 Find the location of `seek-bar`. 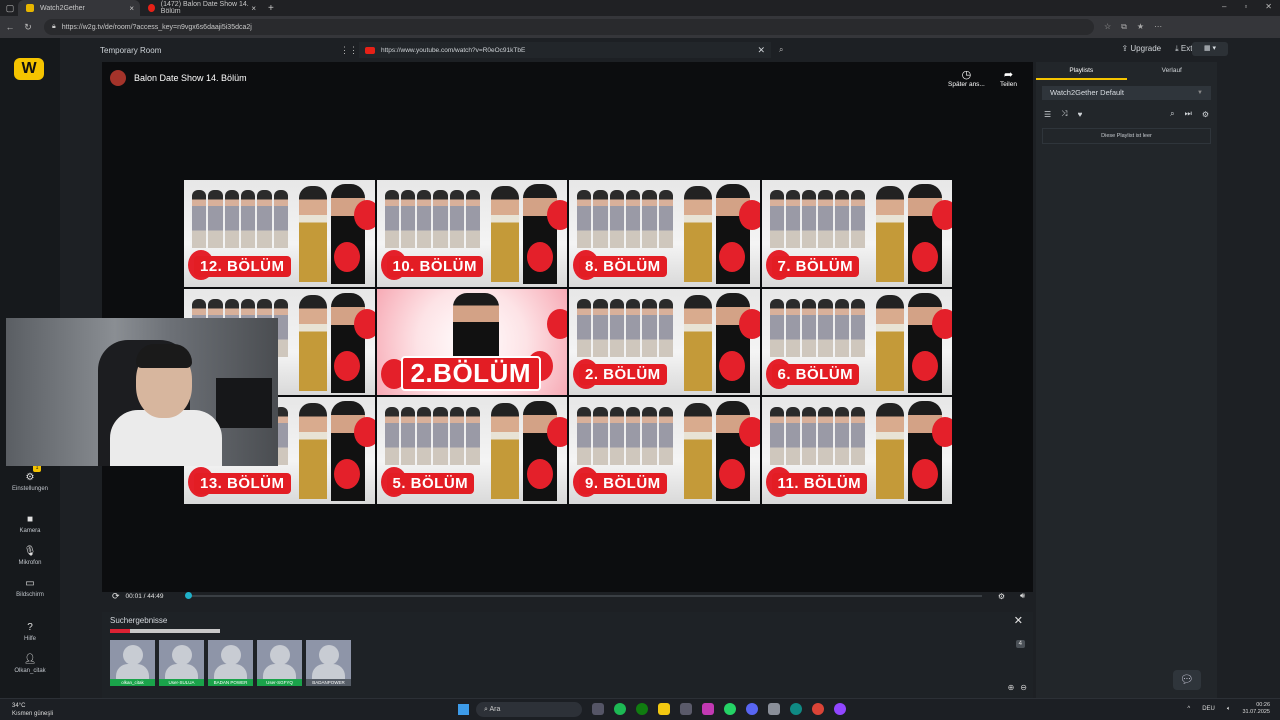

seek-bar is located at coordinates (583, 595).